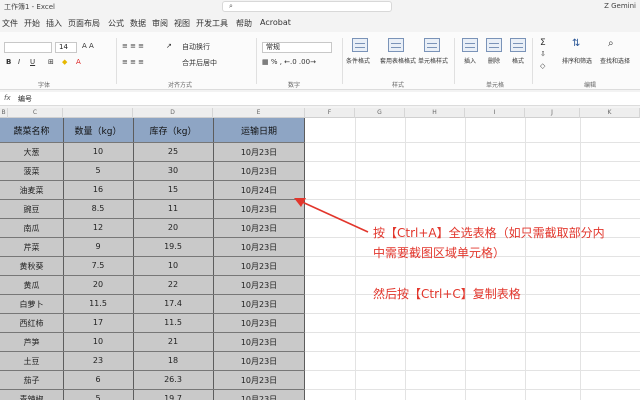 This screenshot has width=640, height=400. What do you see at coordinates (331, 215) in the screenshot?
I see `annotation-arrow` at bounding box center [331, 215].